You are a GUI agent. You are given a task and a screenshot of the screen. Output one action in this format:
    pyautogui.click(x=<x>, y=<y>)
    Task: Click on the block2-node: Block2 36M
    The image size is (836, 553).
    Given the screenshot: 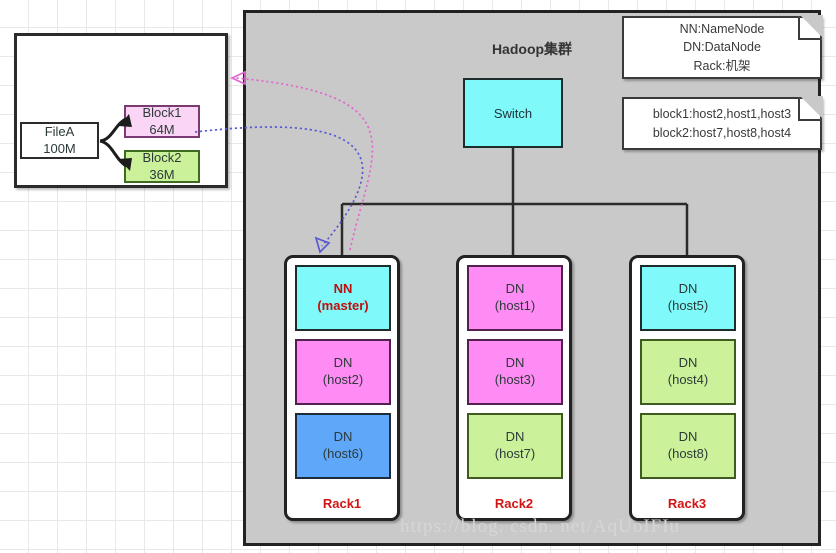 What is the action you would take?
    pyautogui.click(x=162, y=166)
    